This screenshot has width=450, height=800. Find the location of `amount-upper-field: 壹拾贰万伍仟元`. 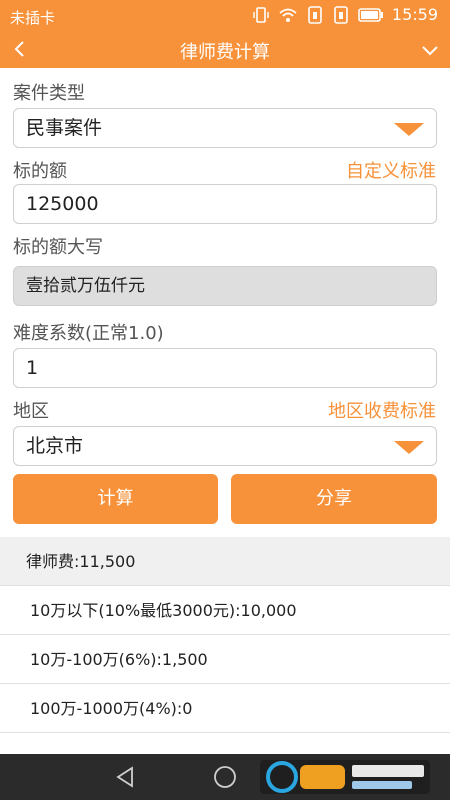

amount-upper-field: 壹拾贰万伍仟元 is located at coordinates (225, 286).